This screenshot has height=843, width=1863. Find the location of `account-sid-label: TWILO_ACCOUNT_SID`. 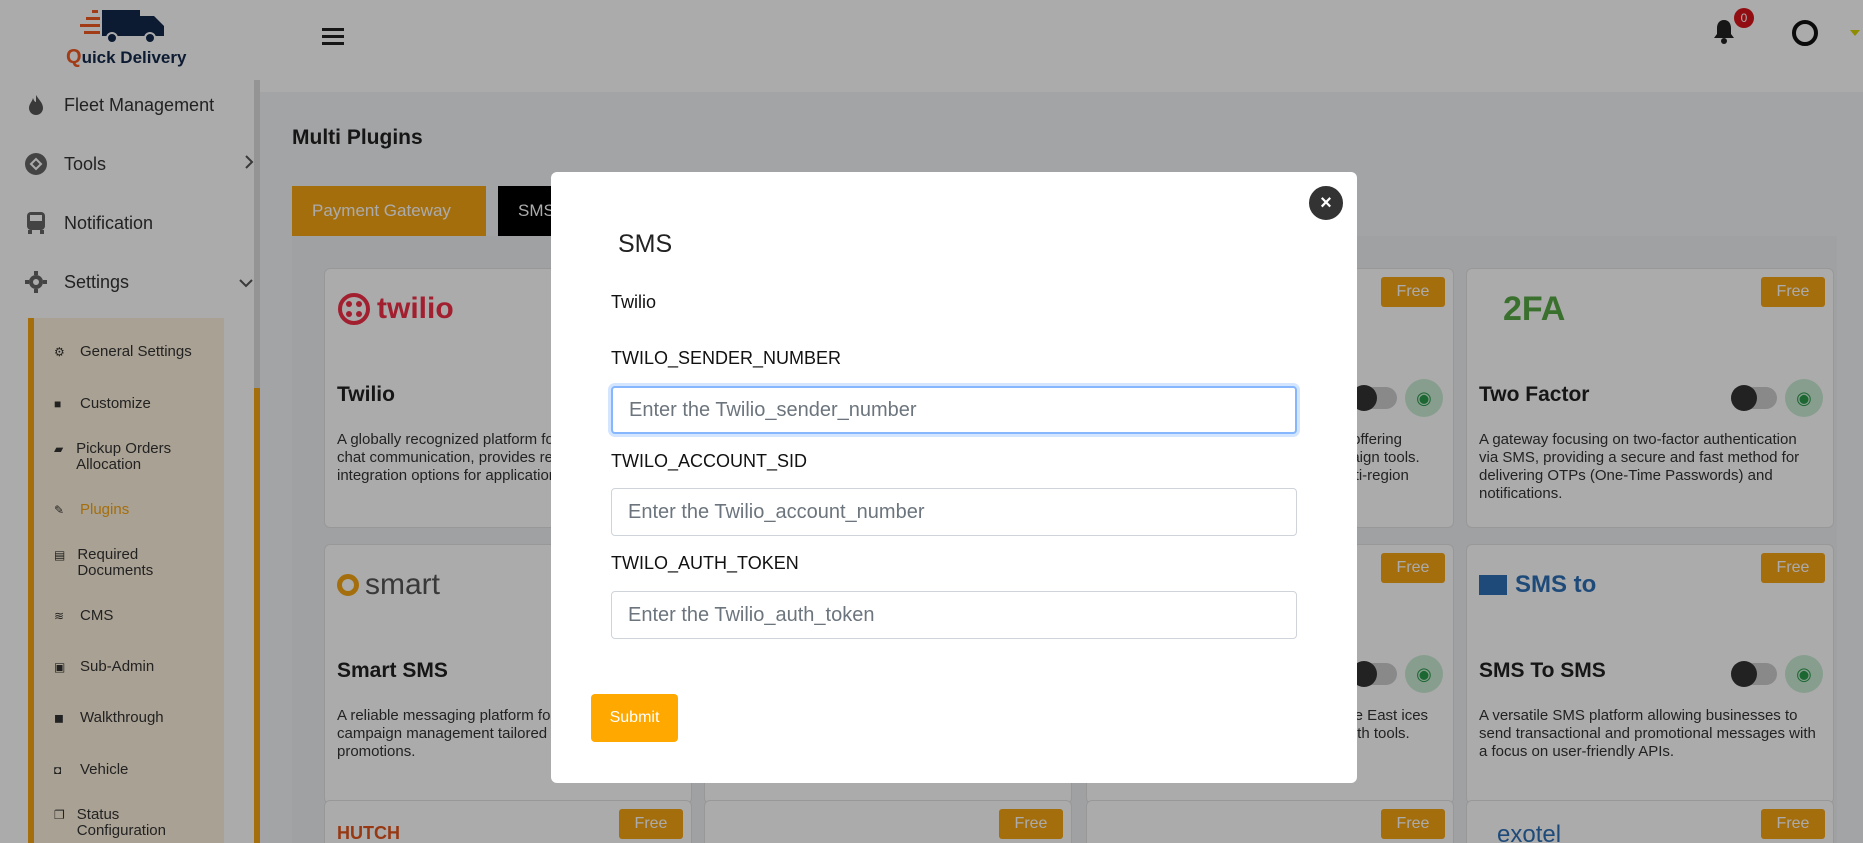

account-sid-label: TWILO_ACCOUNT_SID is located at coordinates (709, 461).